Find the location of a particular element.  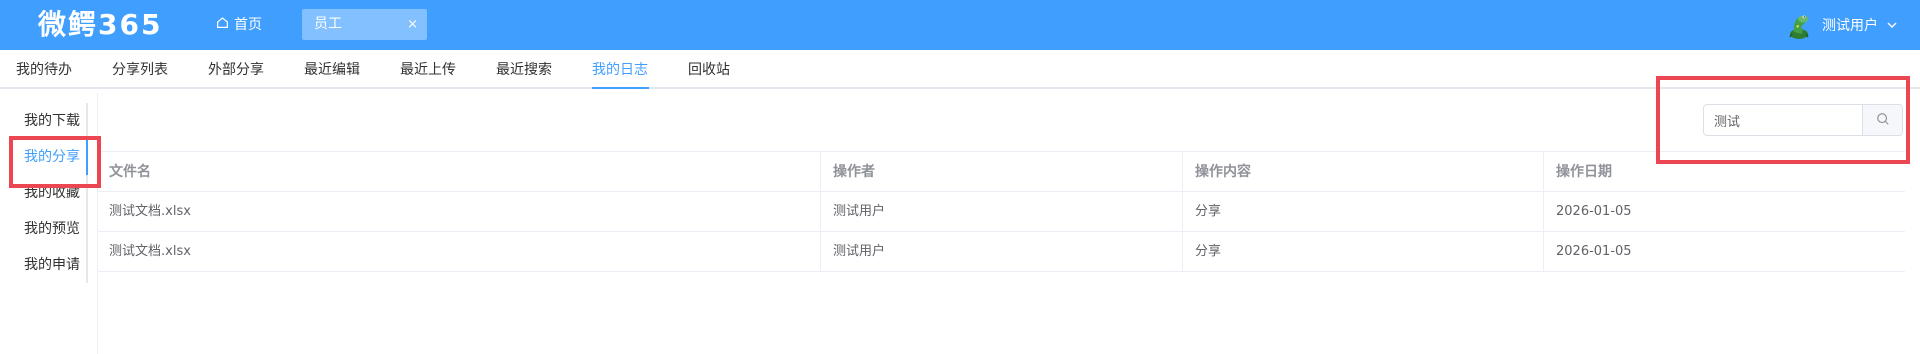

column-header-operator: 操作者 is located at coordinates (1002, 172).